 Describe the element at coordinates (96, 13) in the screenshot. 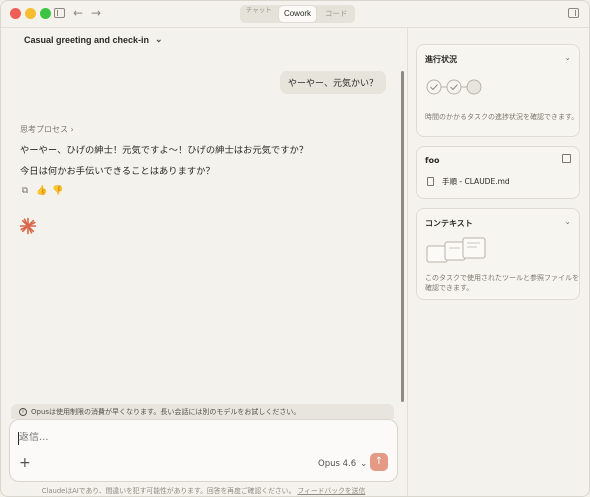

I see `forward-arrow-icon: →` at that location.